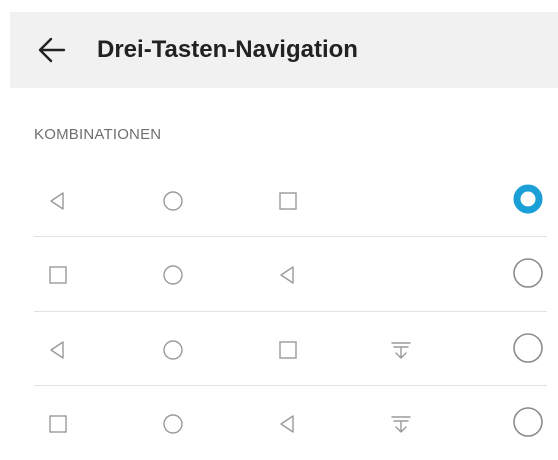  I want to click on section-label: KOMBINATIONEN, so click(98, 134).